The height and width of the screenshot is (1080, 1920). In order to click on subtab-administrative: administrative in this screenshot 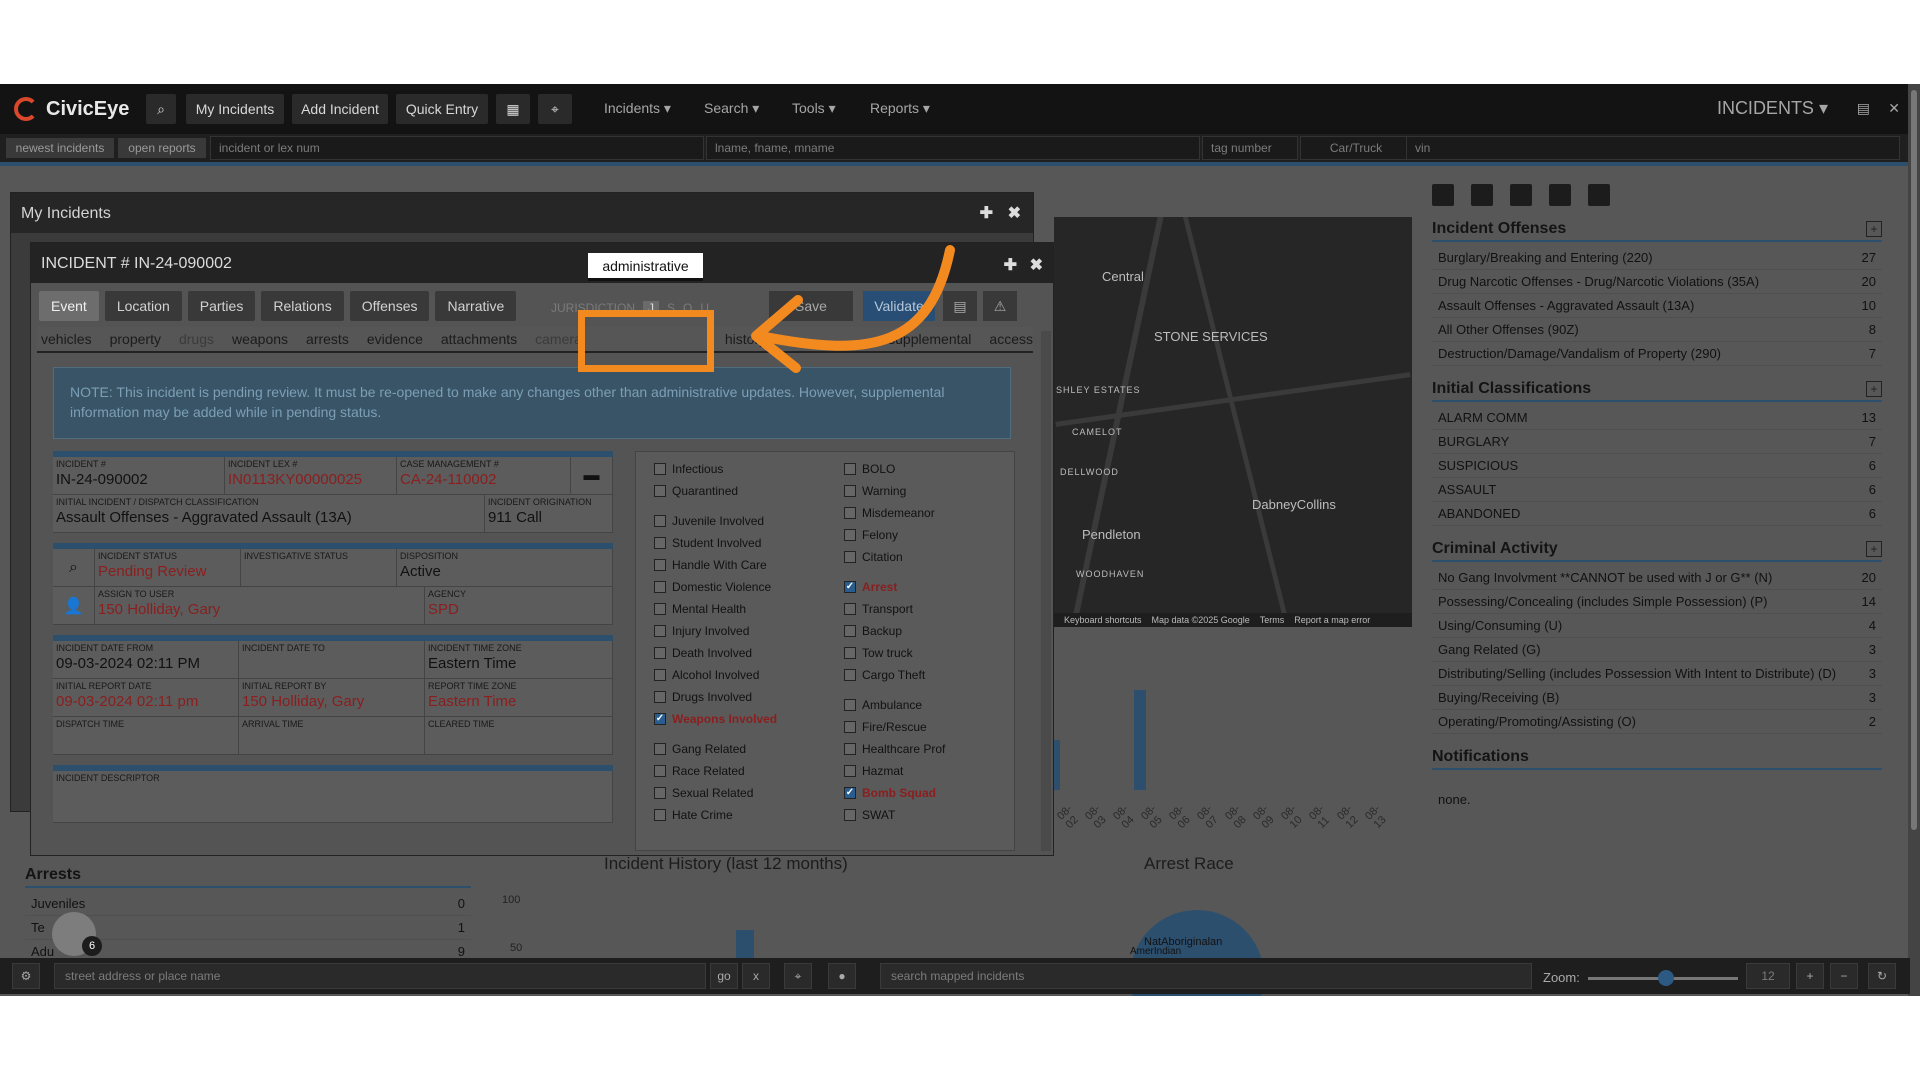, I will do `click(645, 267)`.